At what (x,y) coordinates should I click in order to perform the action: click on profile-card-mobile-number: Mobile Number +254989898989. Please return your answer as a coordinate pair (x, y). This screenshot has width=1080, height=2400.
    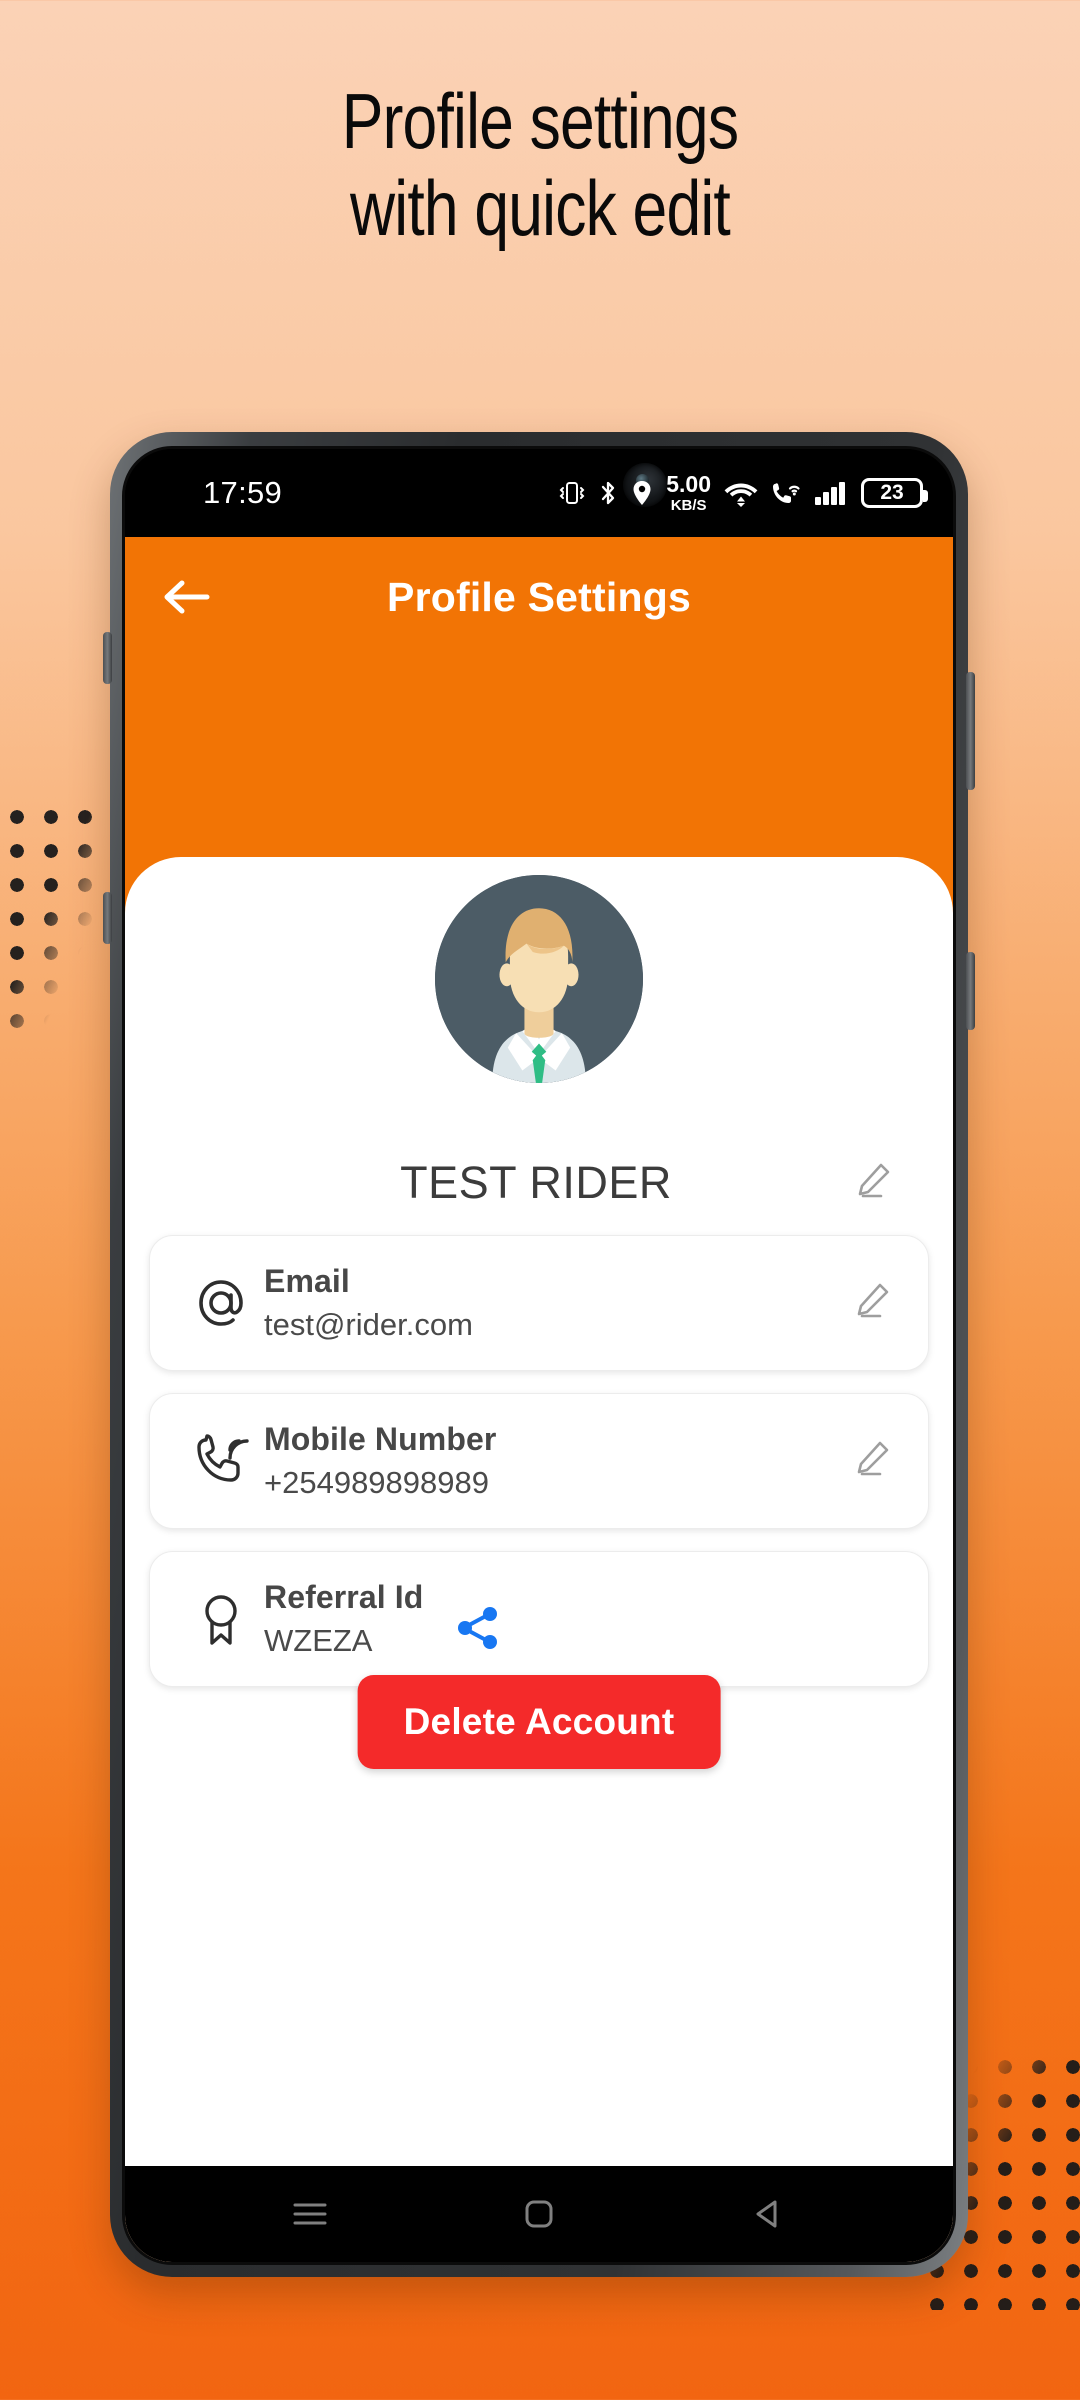
    Looking at the image, I should click on (539, 1461).